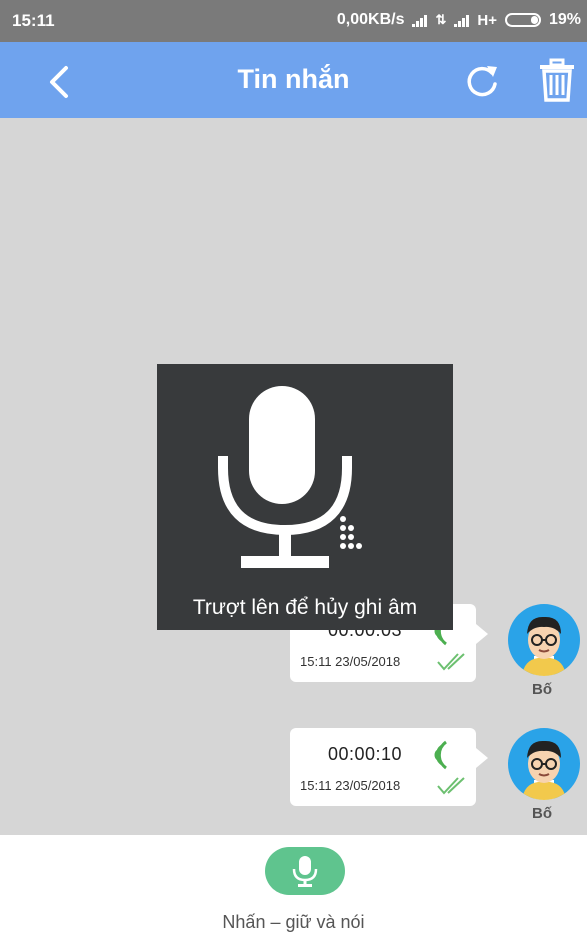  I want to click on status-right: 0,00KB/s ⇅ H+ 19%, so click(459, 20).